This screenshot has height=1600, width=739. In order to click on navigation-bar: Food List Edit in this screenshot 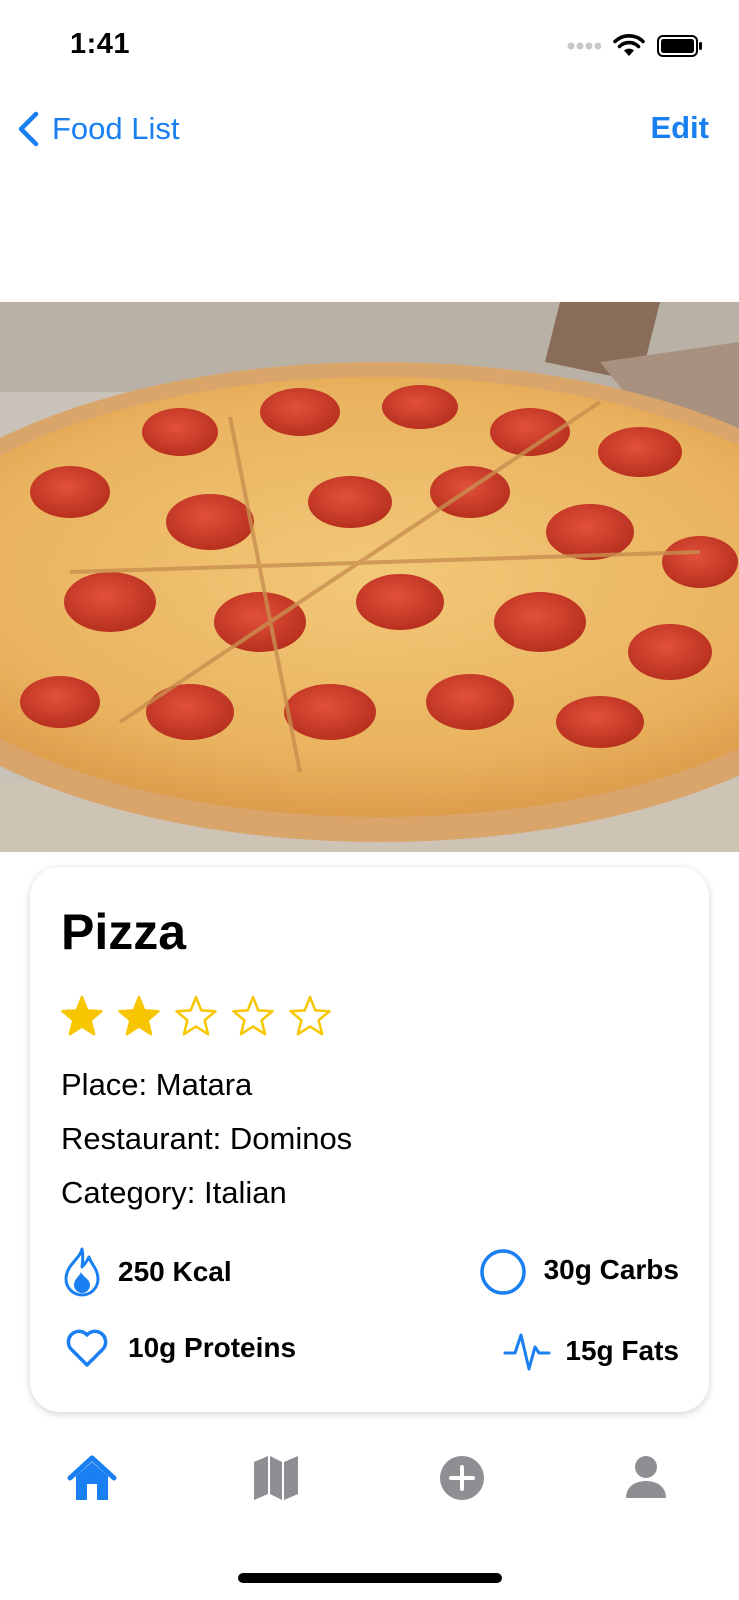, I will do `click(369, 132)`.